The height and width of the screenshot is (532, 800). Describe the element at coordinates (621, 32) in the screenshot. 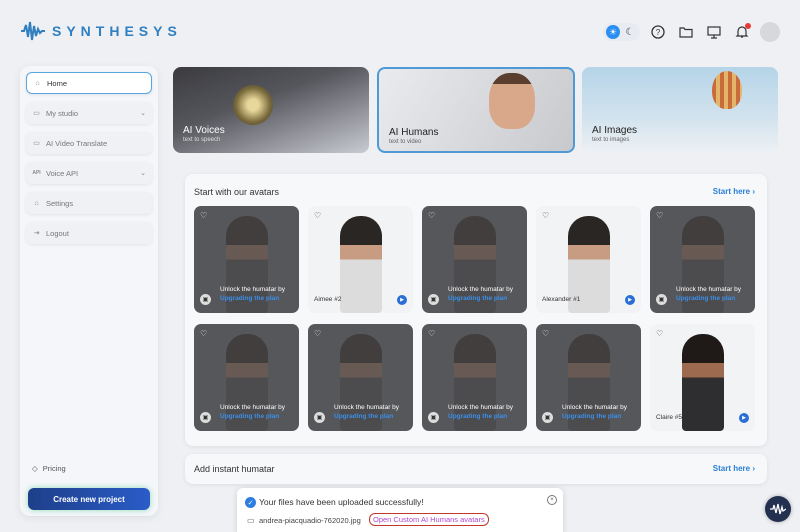

I see `theme-toggle: ☀ ☾` at that location.